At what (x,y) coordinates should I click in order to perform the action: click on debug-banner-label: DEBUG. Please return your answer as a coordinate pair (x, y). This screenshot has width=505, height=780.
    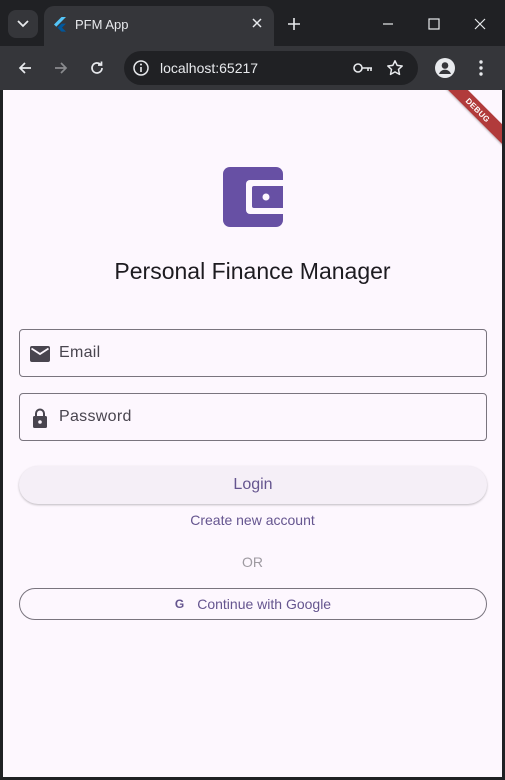
    Looking at the image, I should click on (478, 110).